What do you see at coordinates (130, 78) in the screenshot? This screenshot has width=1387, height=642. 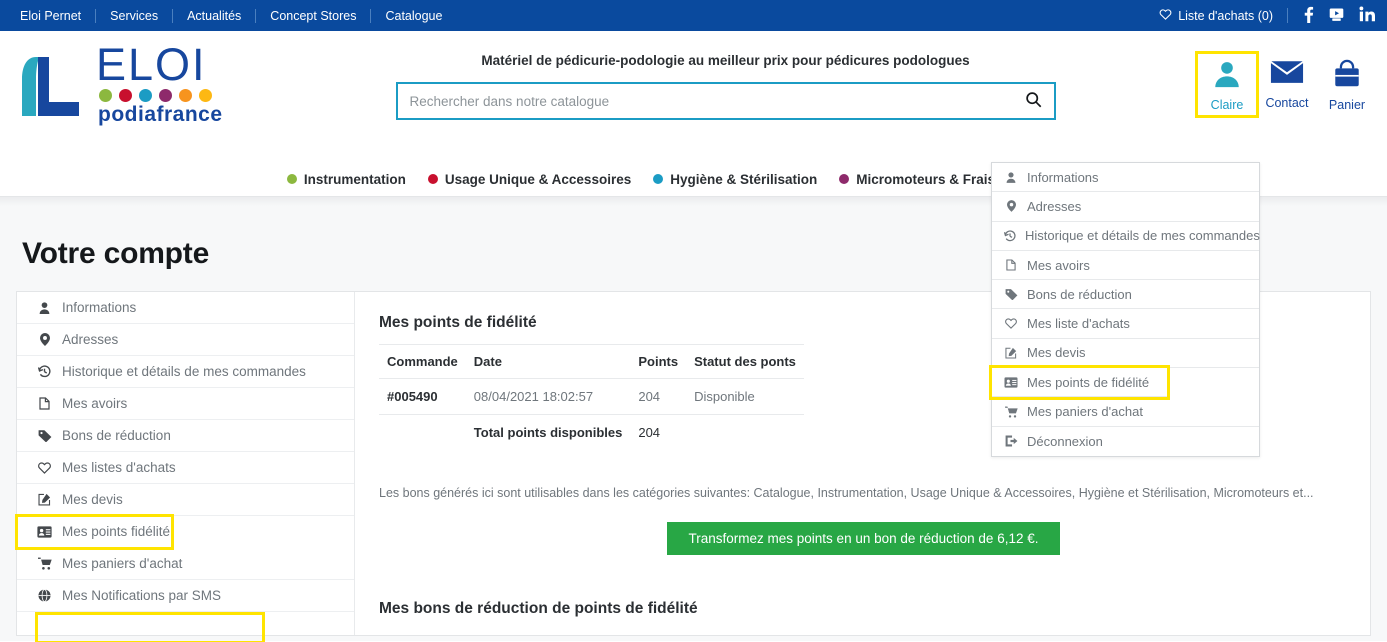 I see `logo: ELOI podiafrance` at bounding box center [130, 78].